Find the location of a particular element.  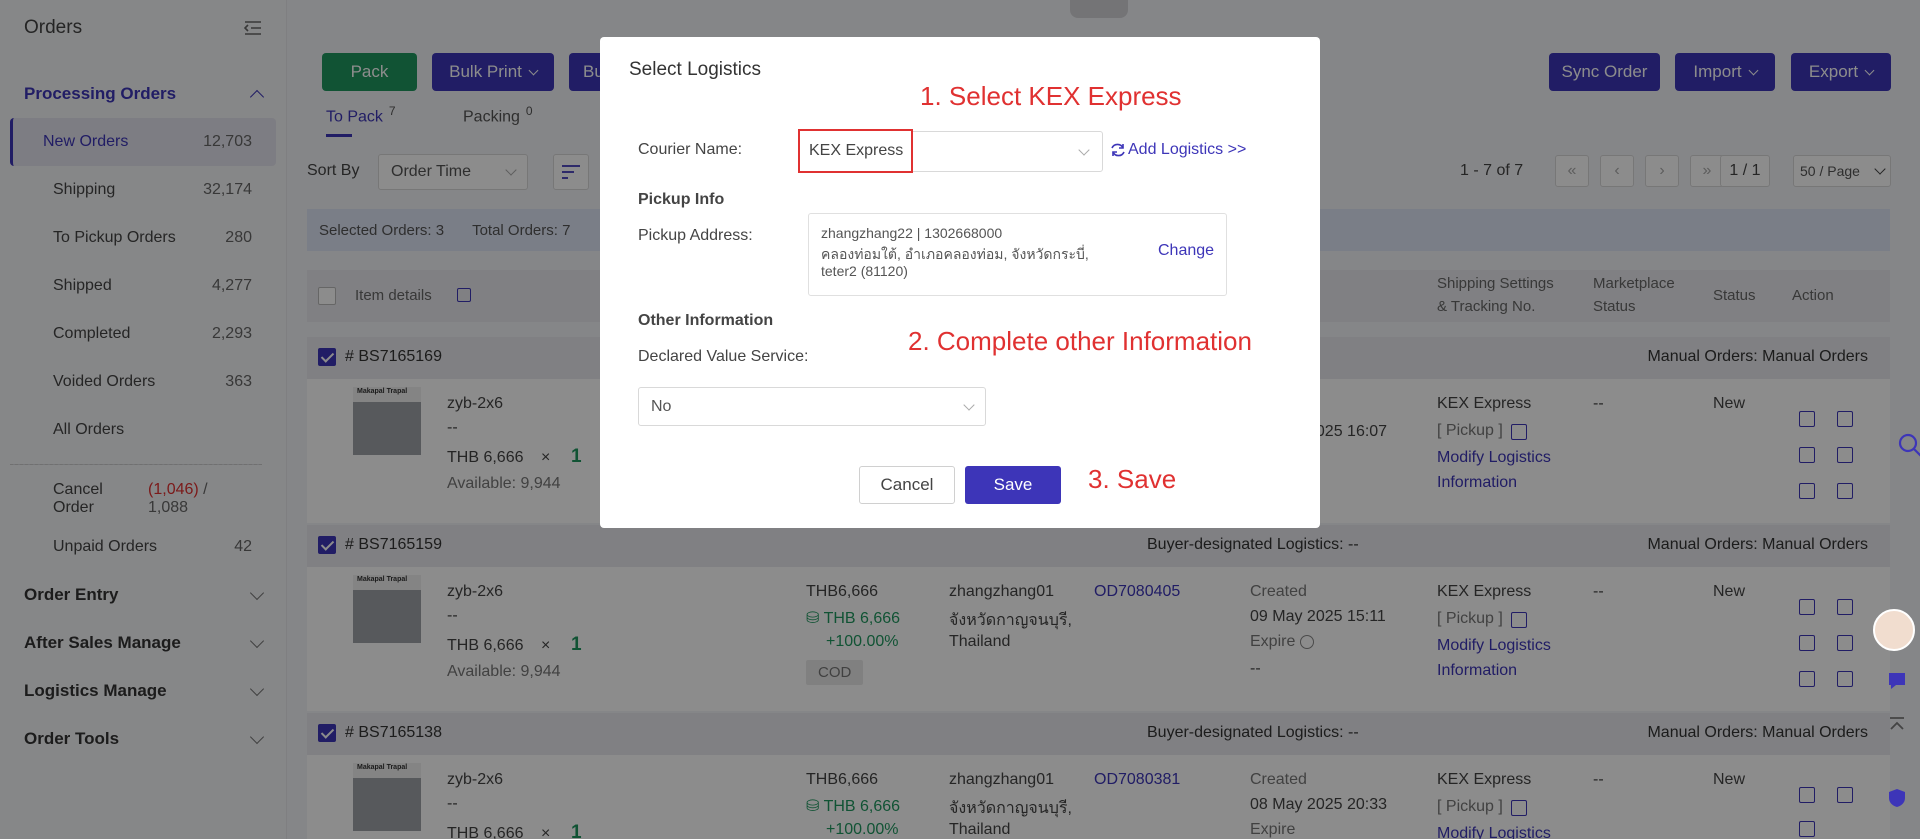

annotation-step-3: 3. Save is located at coordinates (1132, 479).